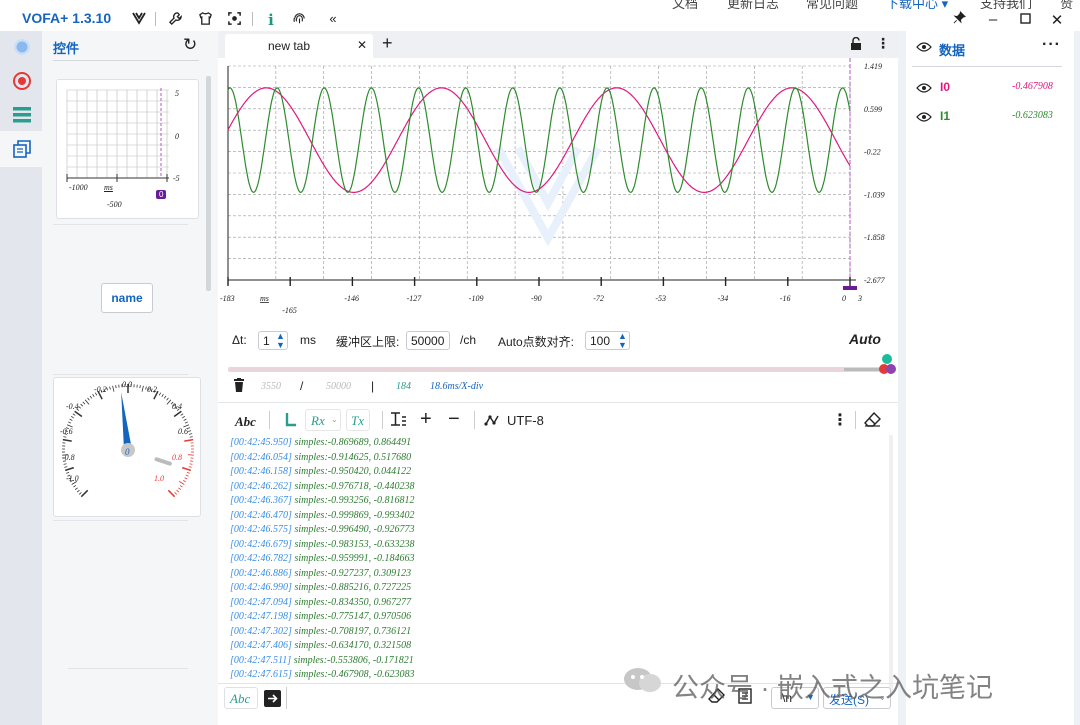  I want to click on log-timestamp: [00:42:45.950], so click(261, 442).